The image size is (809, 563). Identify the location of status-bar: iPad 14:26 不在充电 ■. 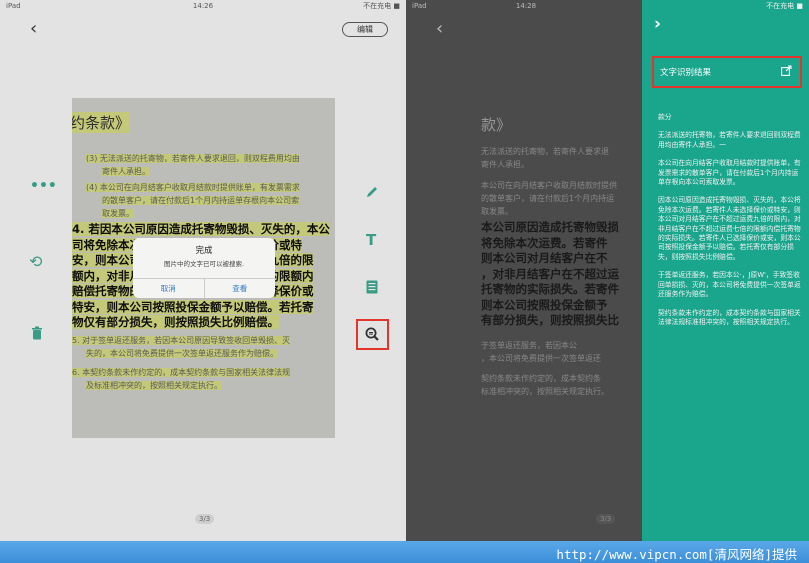
(203, 6).